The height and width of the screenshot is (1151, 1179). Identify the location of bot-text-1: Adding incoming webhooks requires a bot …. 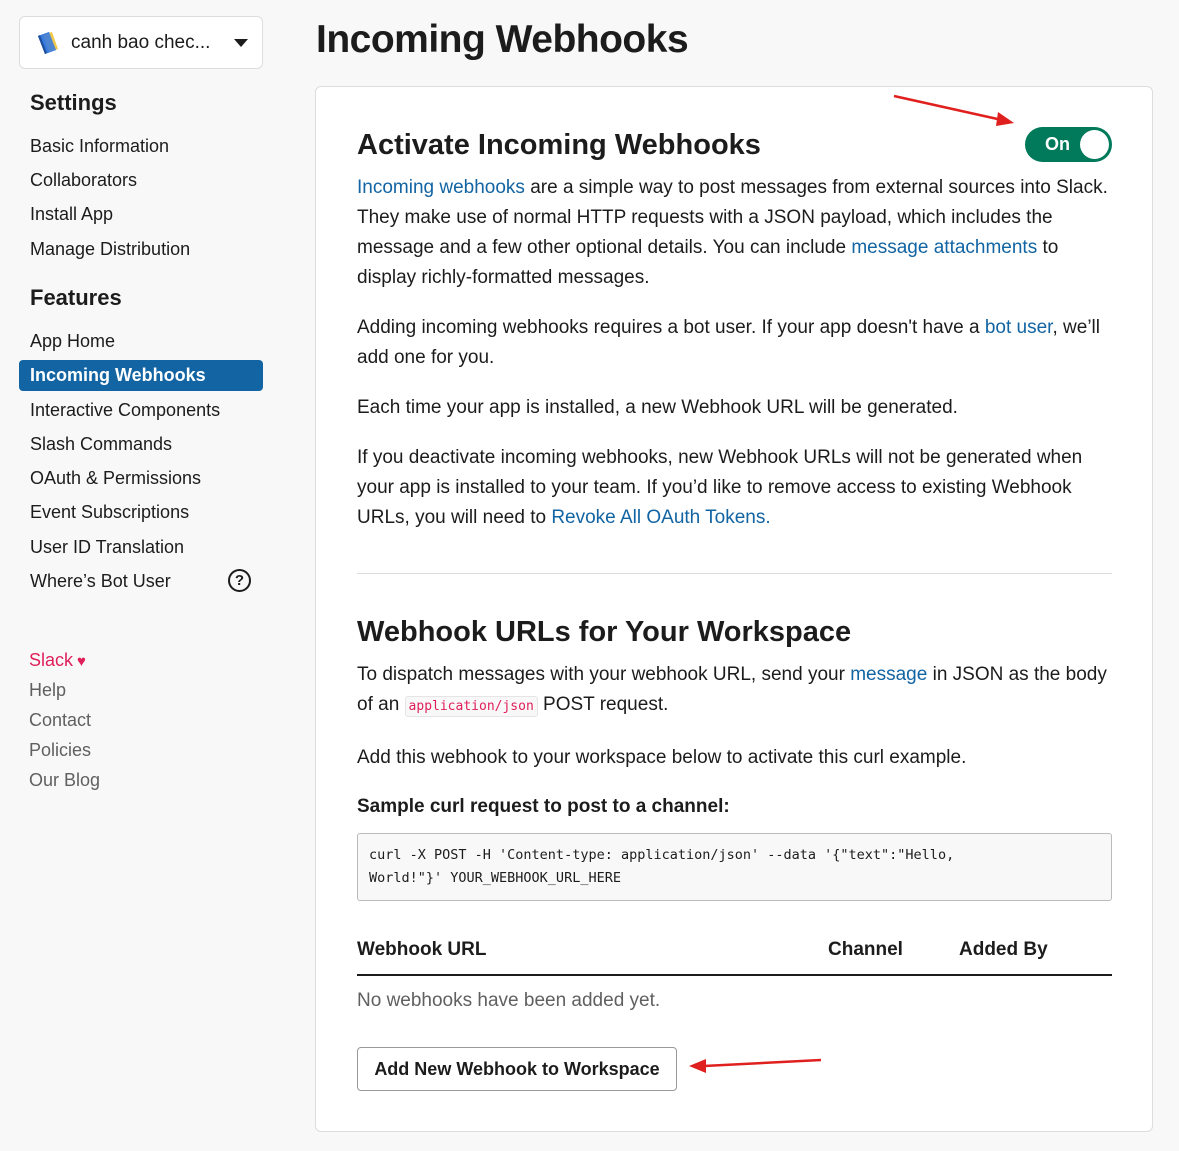
(671, 327).